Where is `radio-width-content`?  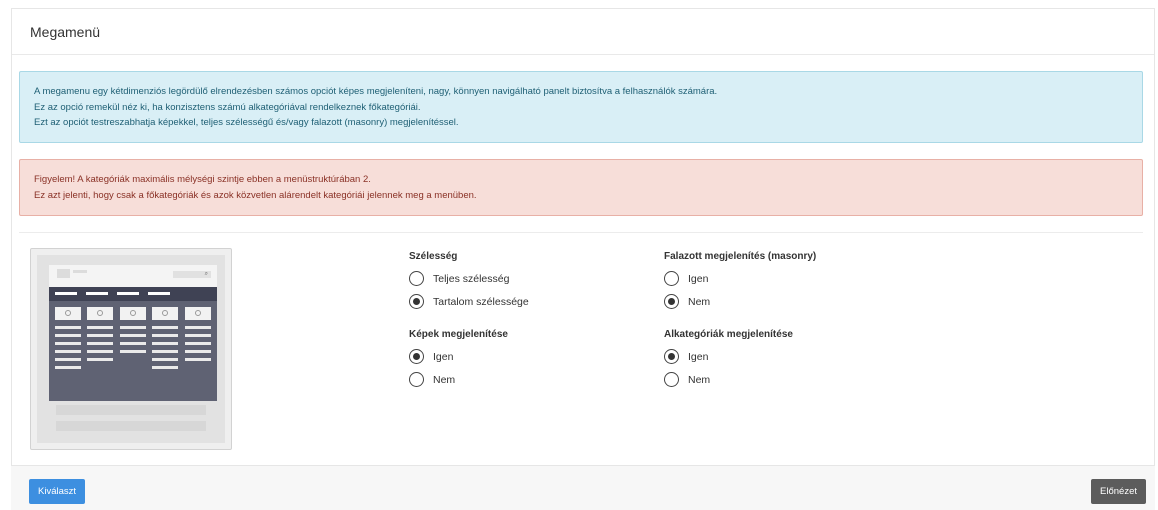 radio-width-content is located at coordinates (416, 301).